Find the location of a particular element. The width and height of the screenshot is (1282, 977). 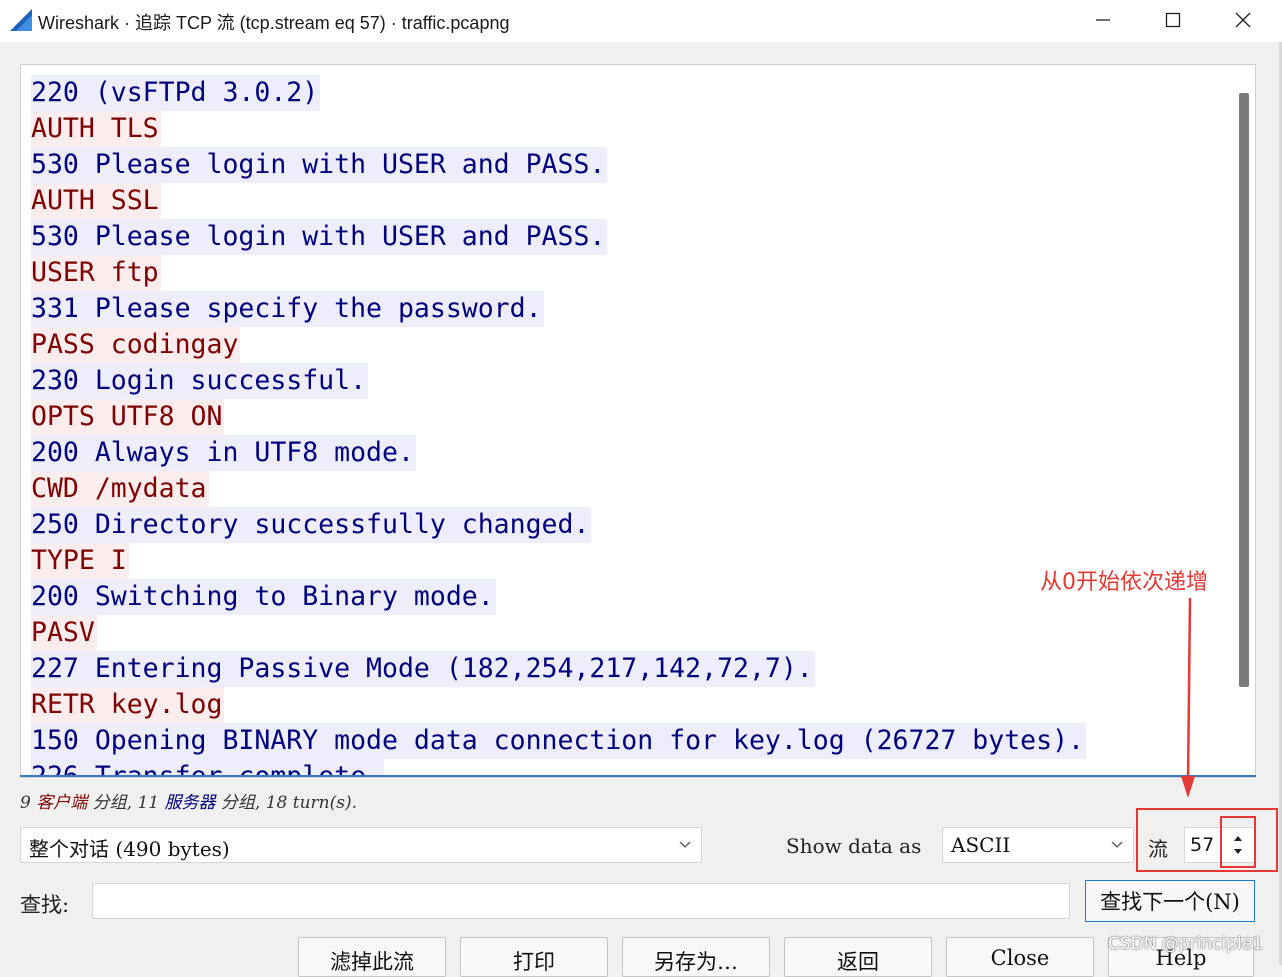

annotation-arrow-icon is located at coordinates (1188, 697).